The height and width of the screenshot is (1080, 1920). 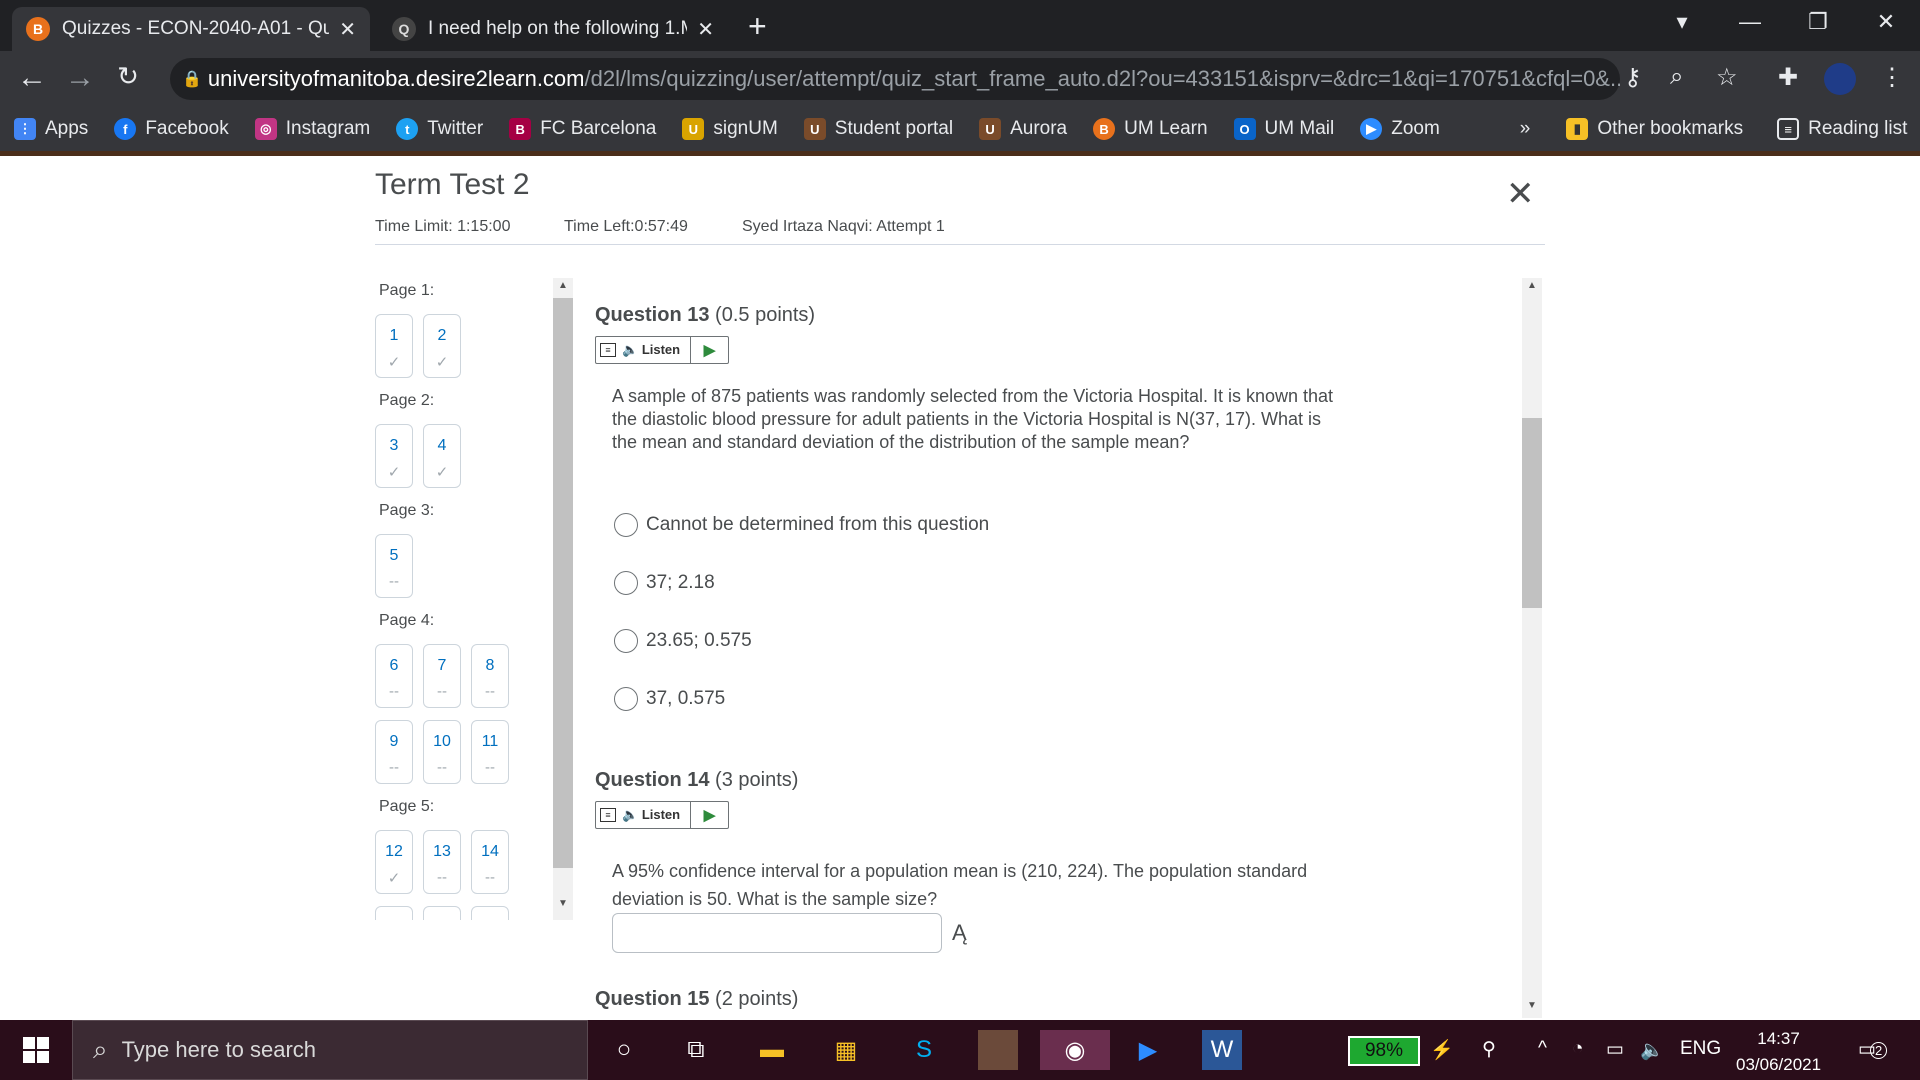 What do you see at coordinates (669, 699) in the screenshot?
I see `answer-option-4: 37, 0.575` at bounding box center [669, 699].